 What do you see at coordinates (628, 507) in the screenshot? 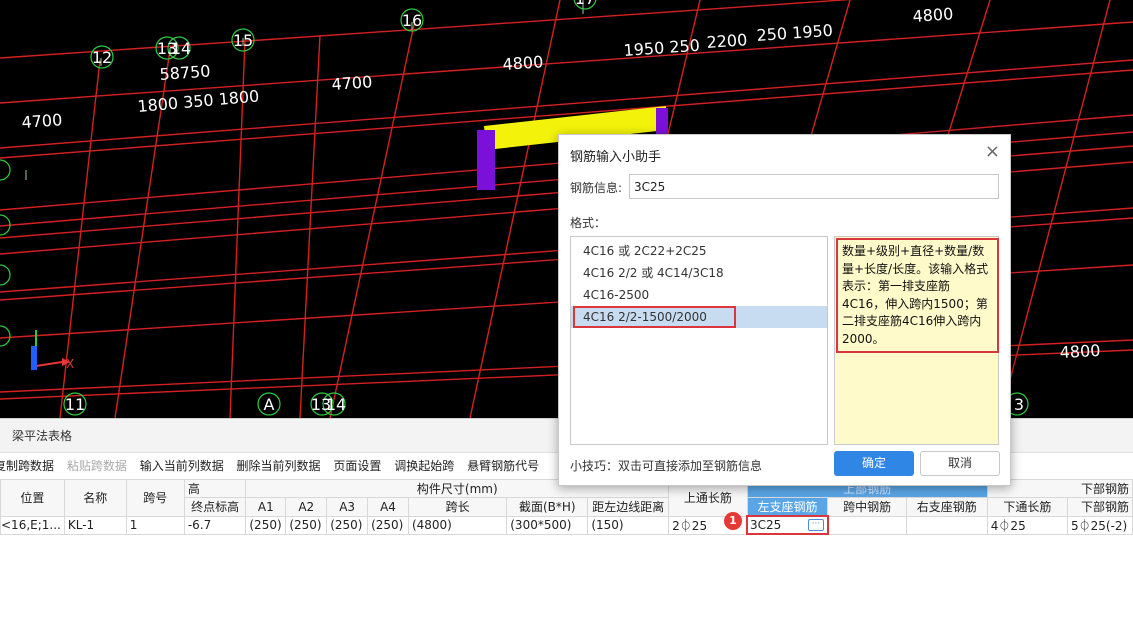
I see `col-header-edge-distance: 距左边线距离` at bounding box center [628, 507].